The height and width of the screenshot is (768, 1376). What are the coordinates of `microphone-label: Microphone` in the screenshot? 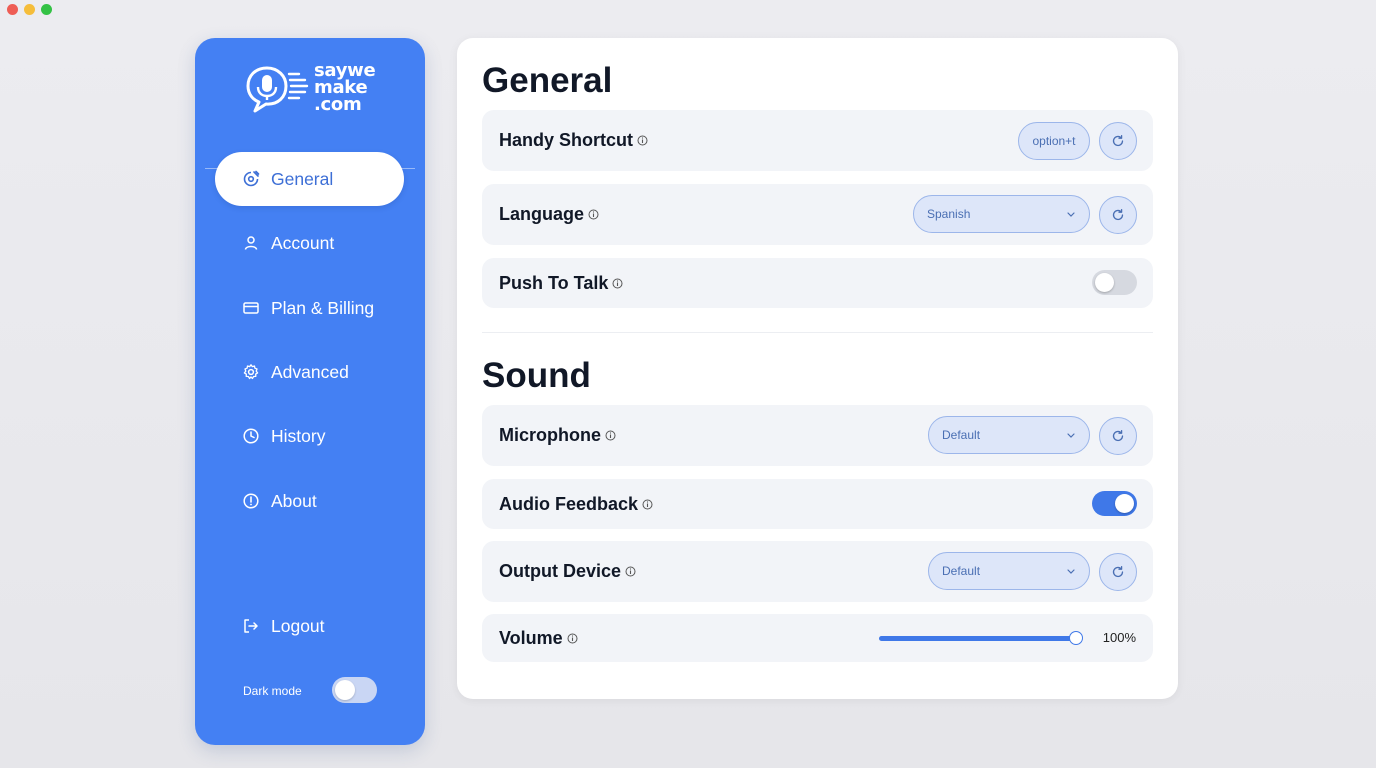 It's located at (550, 435).